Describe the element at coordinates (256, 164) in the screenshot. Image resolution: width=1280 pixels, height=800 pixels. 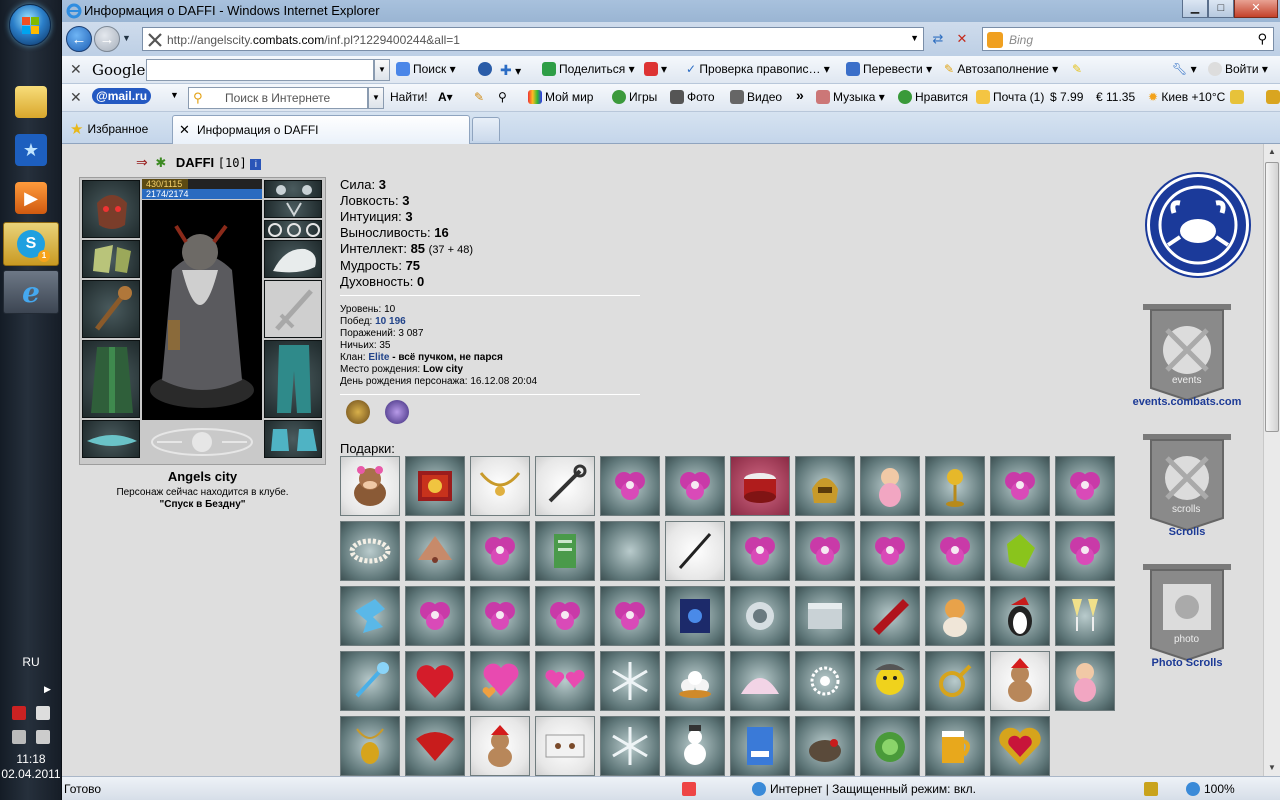
I see `info-icon: i` at that location.